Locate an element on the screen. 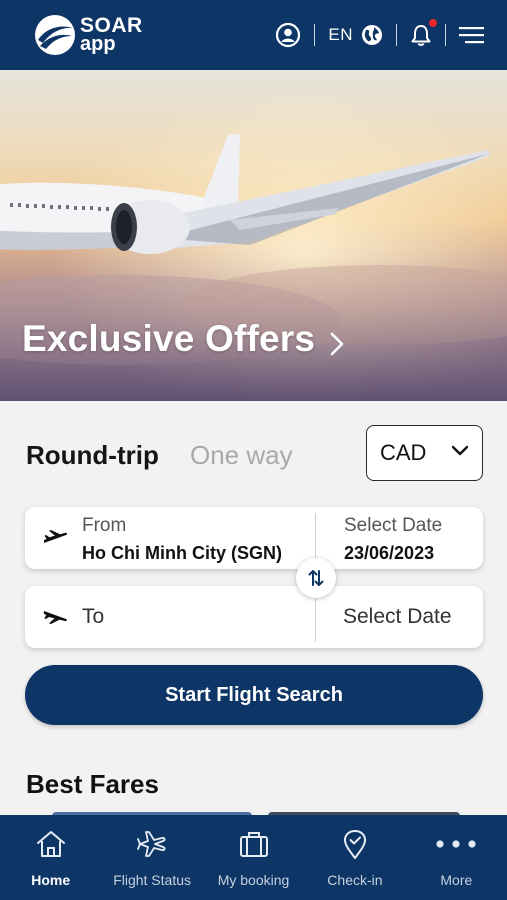 This screenshot has height=900, width=507. logo-mark-icon is located at coordinates (55, 35).